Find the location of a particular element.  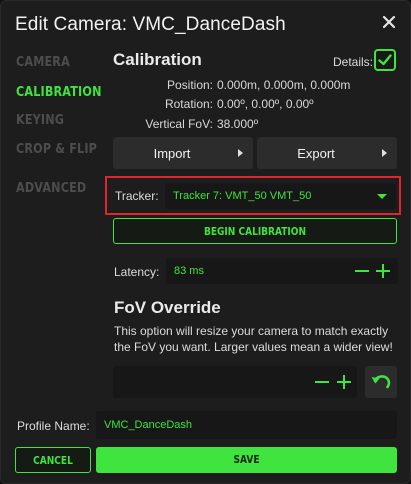

undo-icon is located at coordinates (381, 382).